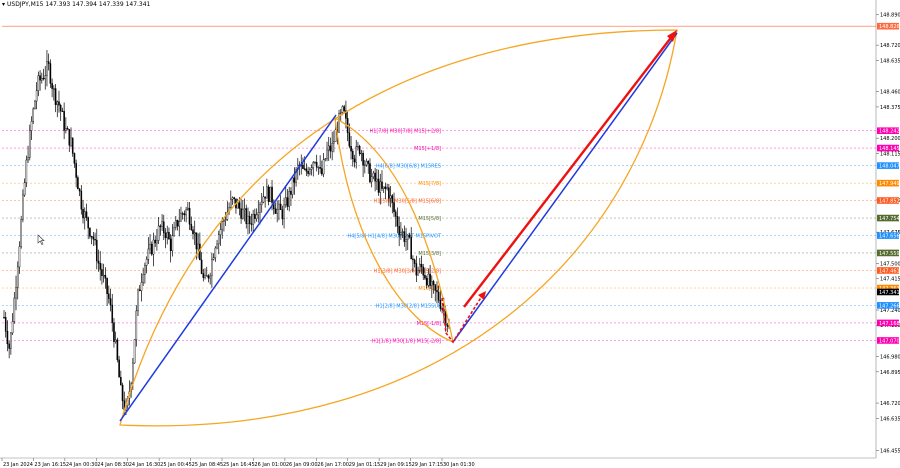 The image size is (900, 468). What do you see at coordinates (890, 280) in the screenshot?
I see `y-tick-label: 147.415` at bounding box center [890, 280].